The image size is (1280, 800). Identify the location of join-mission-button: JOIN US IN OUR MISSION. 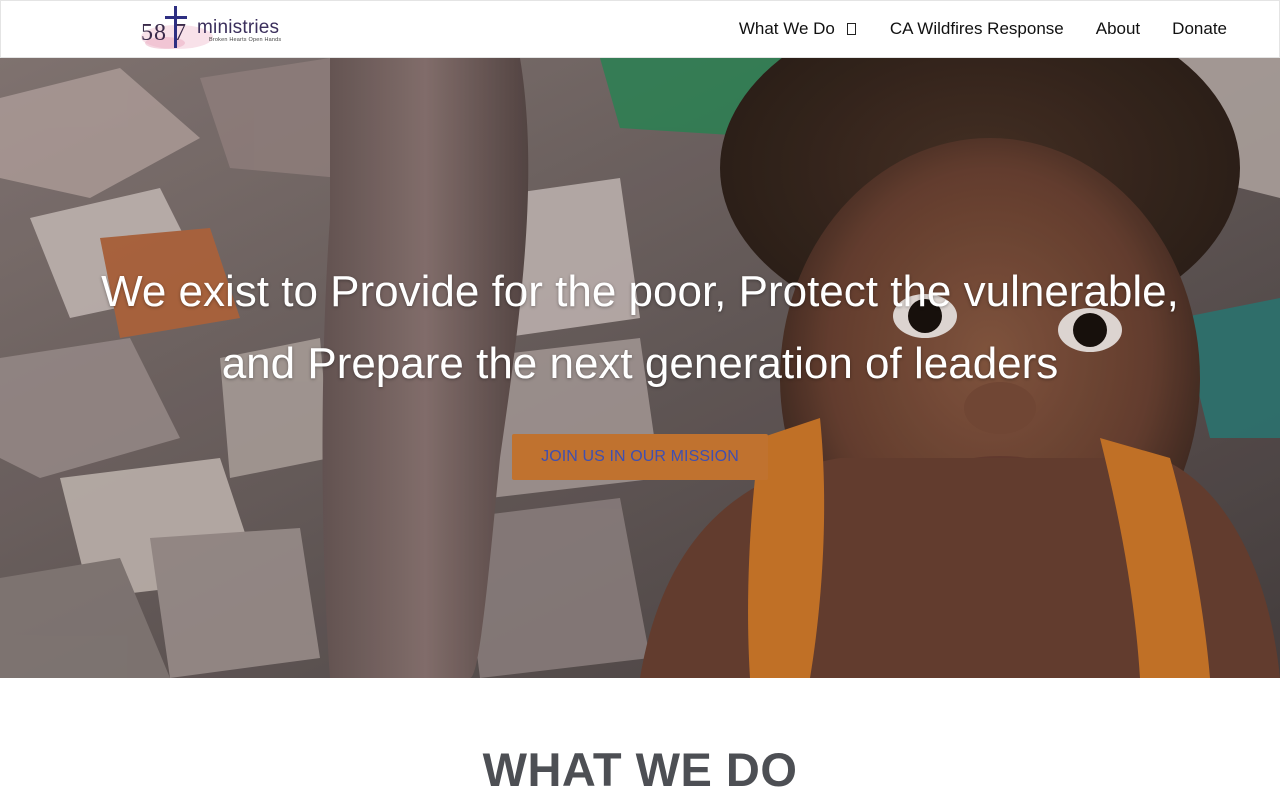
(640, 457).